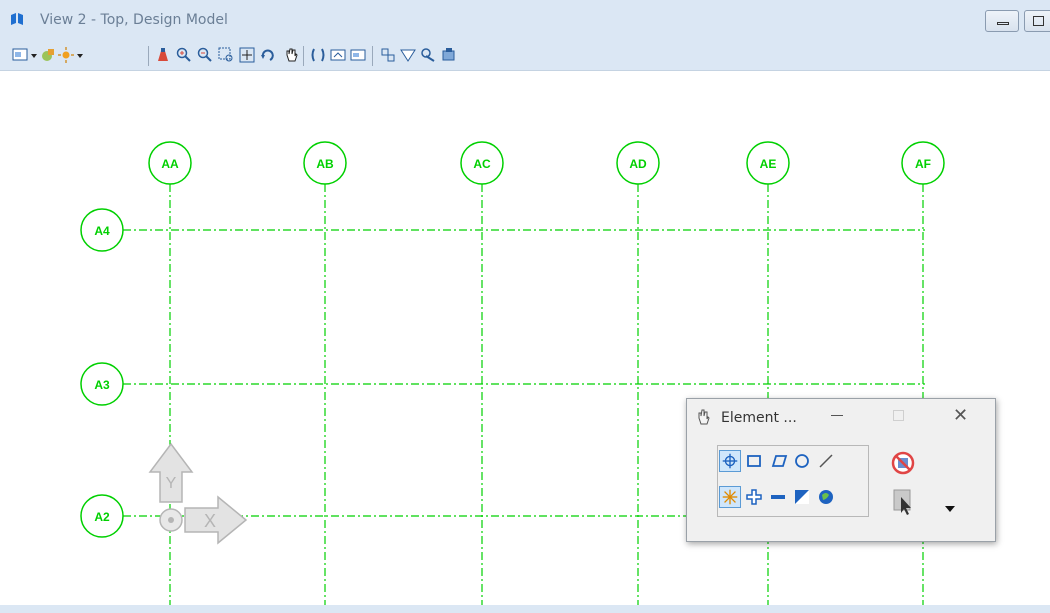 The height and width of the screenshot is (613, 1050). I want to click on select-hand-icon, so click(704, 417).